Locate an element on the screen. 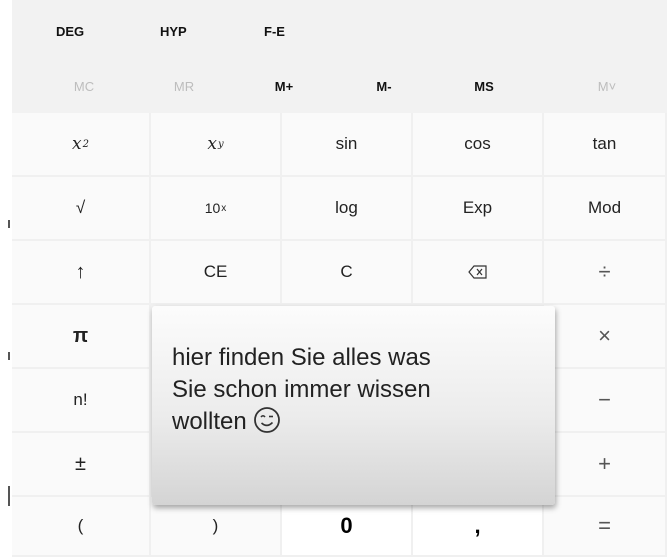 This screenshot has height=557, width=667. pi-button: π is located at coordinates (81, 337).